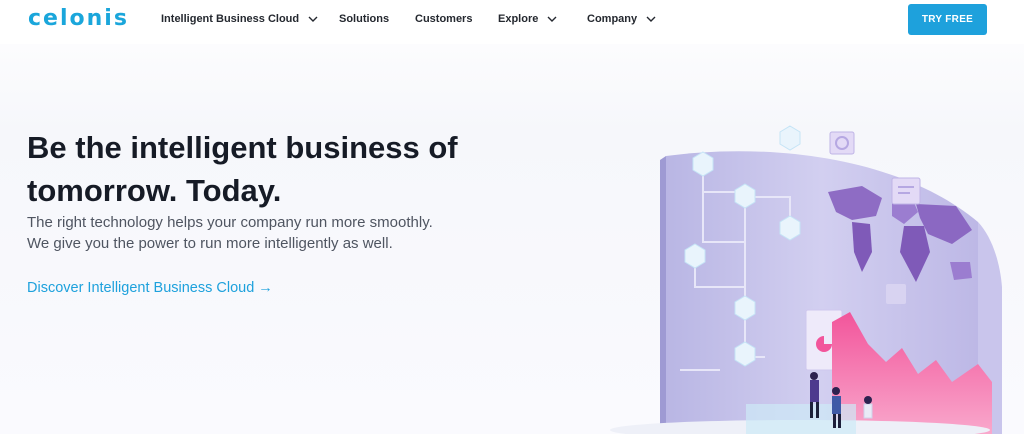 The height and width of the screenshot is (434, 1024). What do you see at coordinates (242, 147) in the screenshot?
I see `headline-line-1: Be the intelligent business of` at bounding box center [242, 147].